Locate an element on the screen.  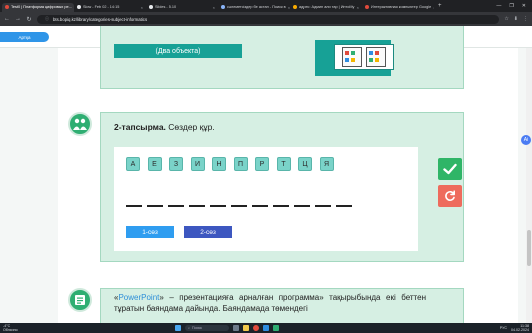
task-view-icon is located at coordinates (236, 328).